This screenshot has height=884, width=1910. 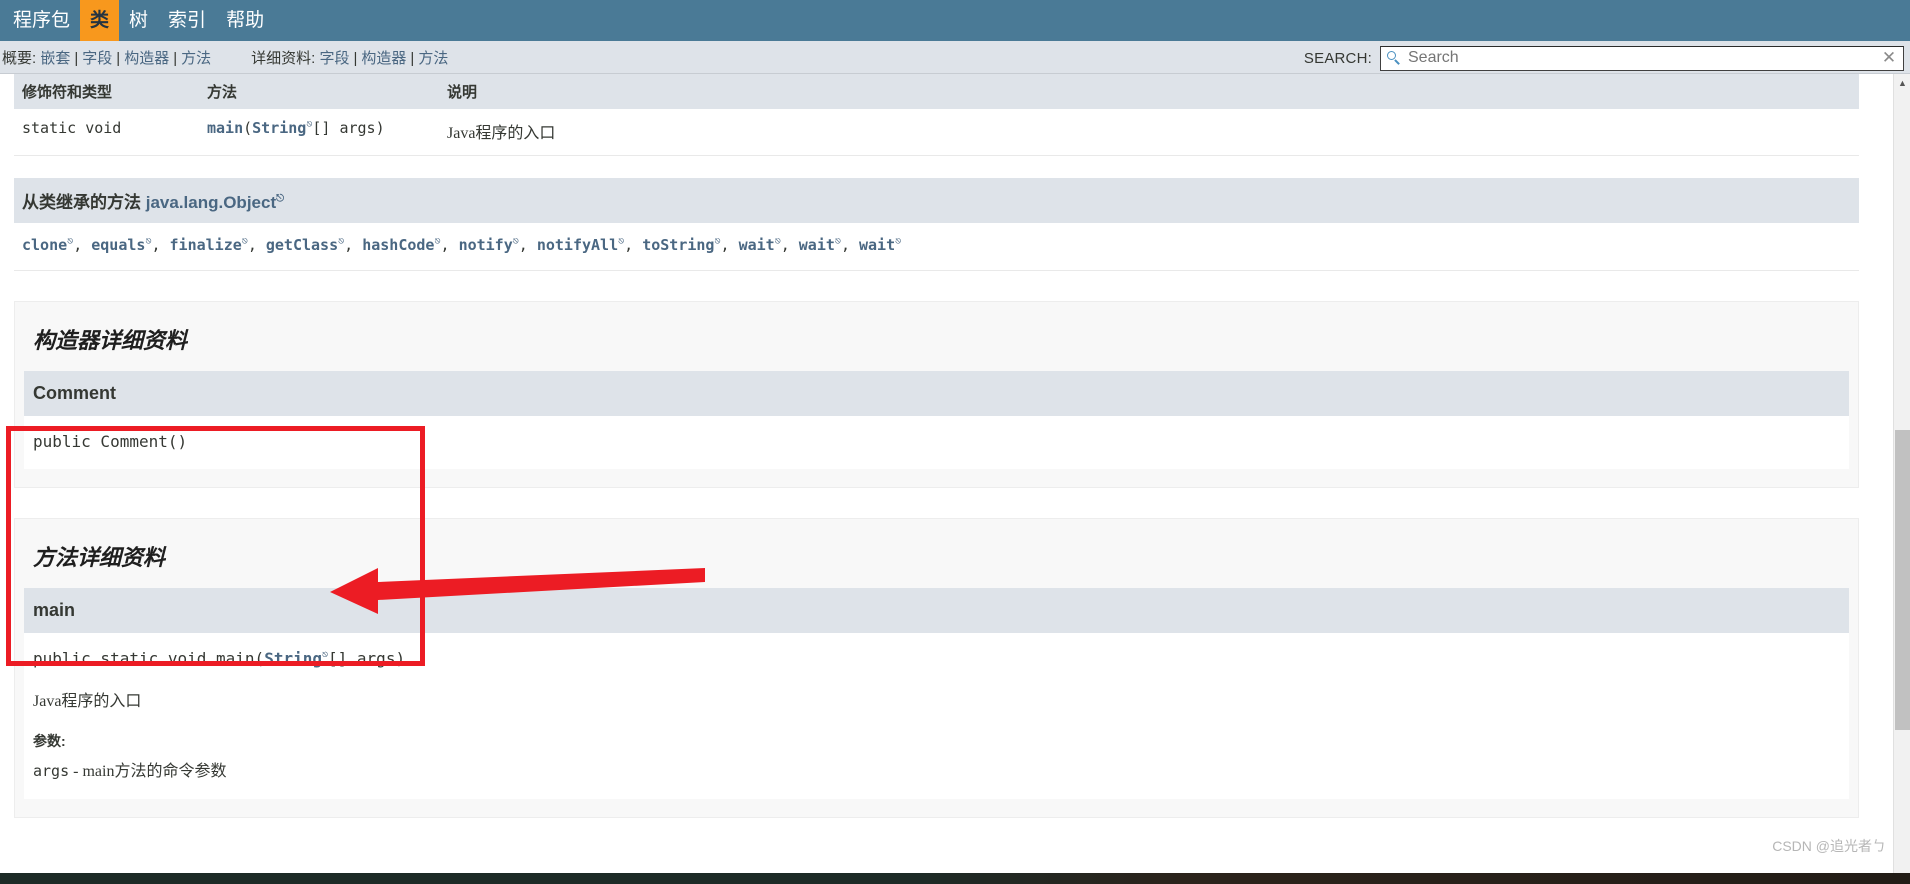 What do you see at coordinates (383, 57) in the screenshot?
I see `detail-link-constructor: 构造器` at bounding box center [383, 57].